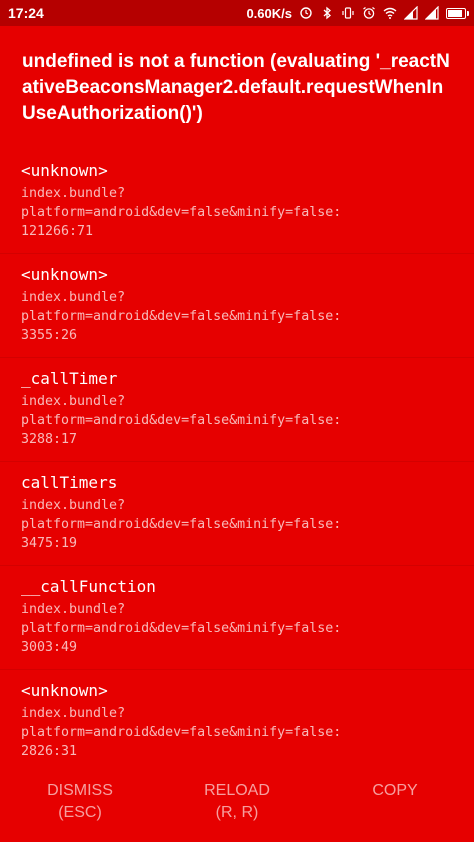 The height and width of the screenshot is (842, 474). Describe the element at coordinates (237, 13) in the screenshot. I see `status-bar: 17:24 0.60K/s` at that location.